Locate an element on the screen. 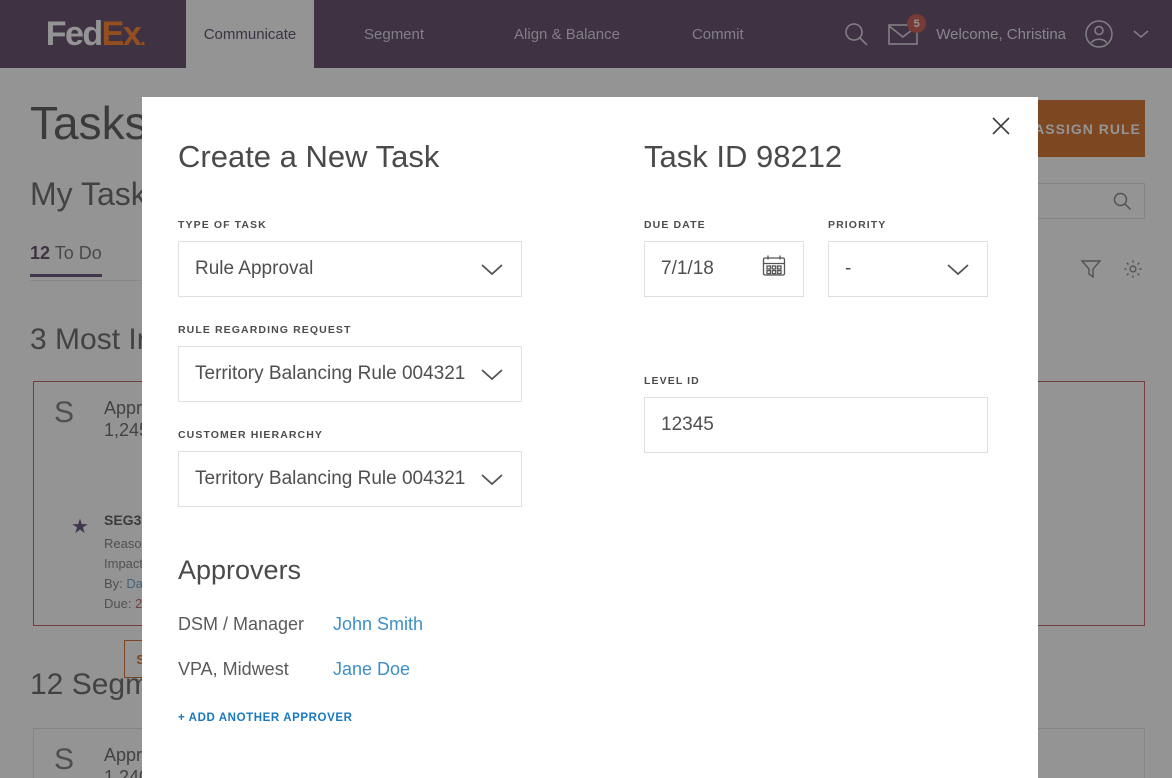  type-of-task-value: Rule Approval is located at coordinates (254, 268).